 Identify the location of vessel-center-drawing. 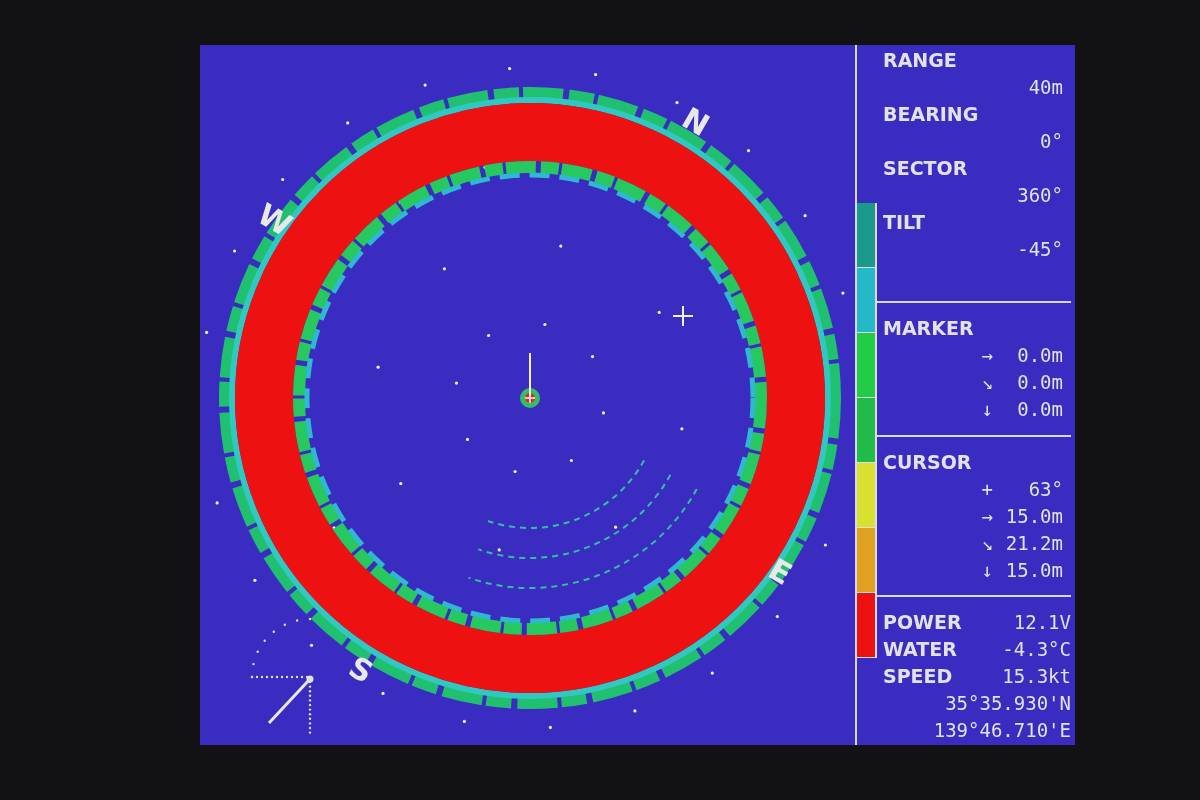
(530, 380).